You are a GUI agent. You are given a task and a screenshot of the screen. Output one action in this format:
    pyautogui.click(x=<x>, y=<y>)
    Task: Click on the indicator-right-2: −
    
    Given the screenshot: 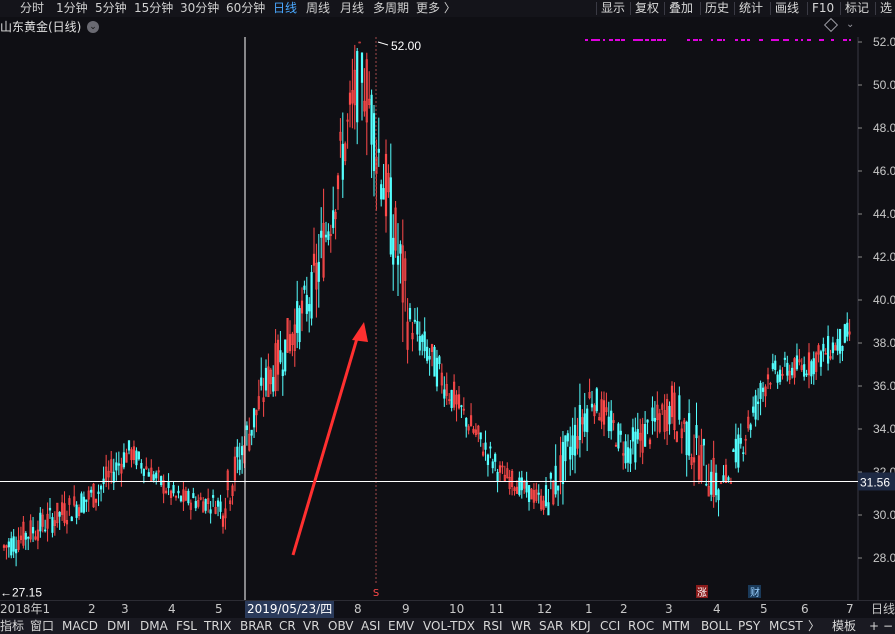 What is the action you would take?
    pyautogui.click(x=888, y=626)
    